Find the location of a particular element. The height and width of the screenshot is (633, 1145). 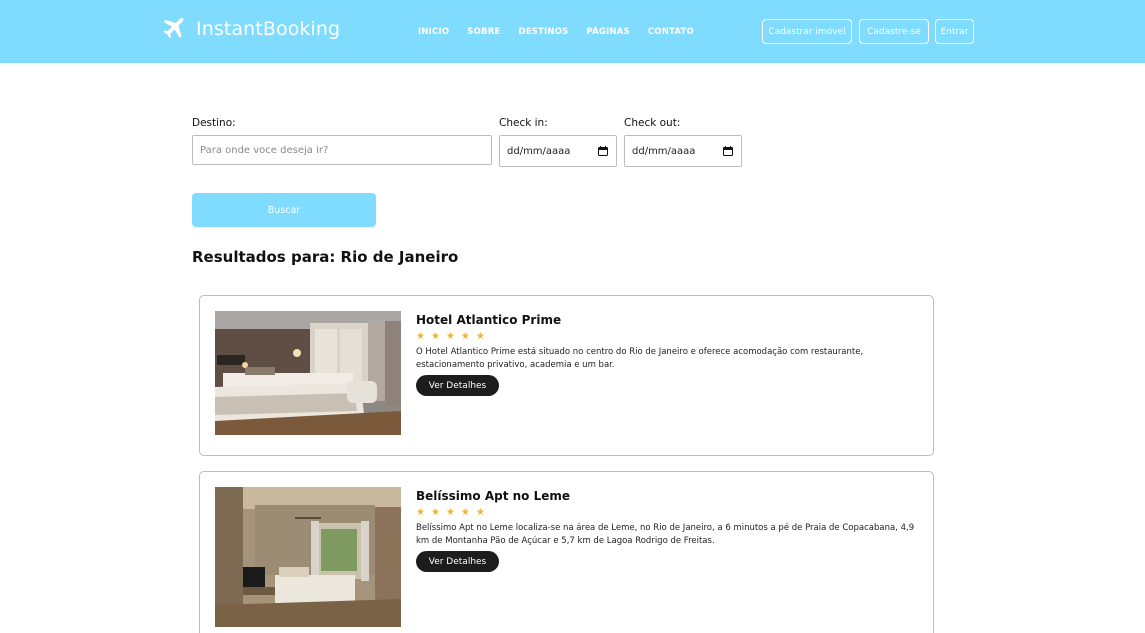

checkout-date-value: dd/mm/aaaa is located at coordinates (664, 151).